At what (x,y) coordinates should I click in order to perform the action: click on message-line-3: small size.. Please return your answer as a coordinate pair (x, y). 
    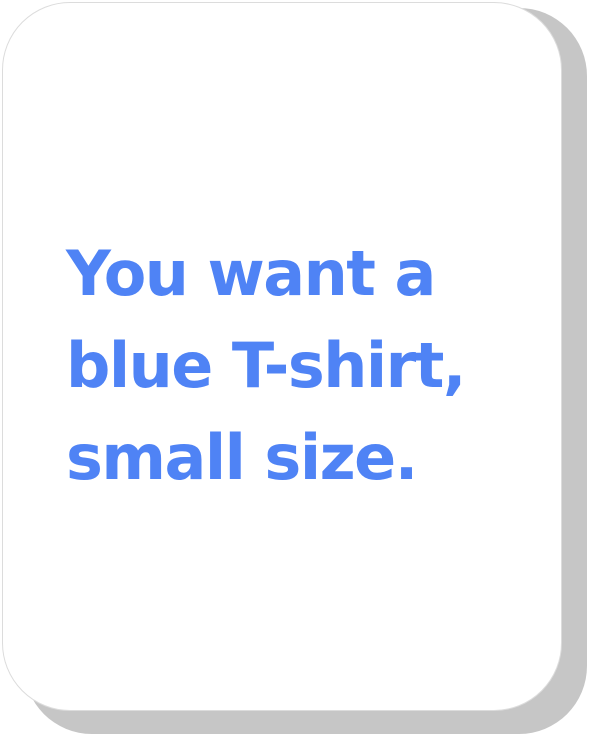
    Looking at the image, I should click on (242, 457).